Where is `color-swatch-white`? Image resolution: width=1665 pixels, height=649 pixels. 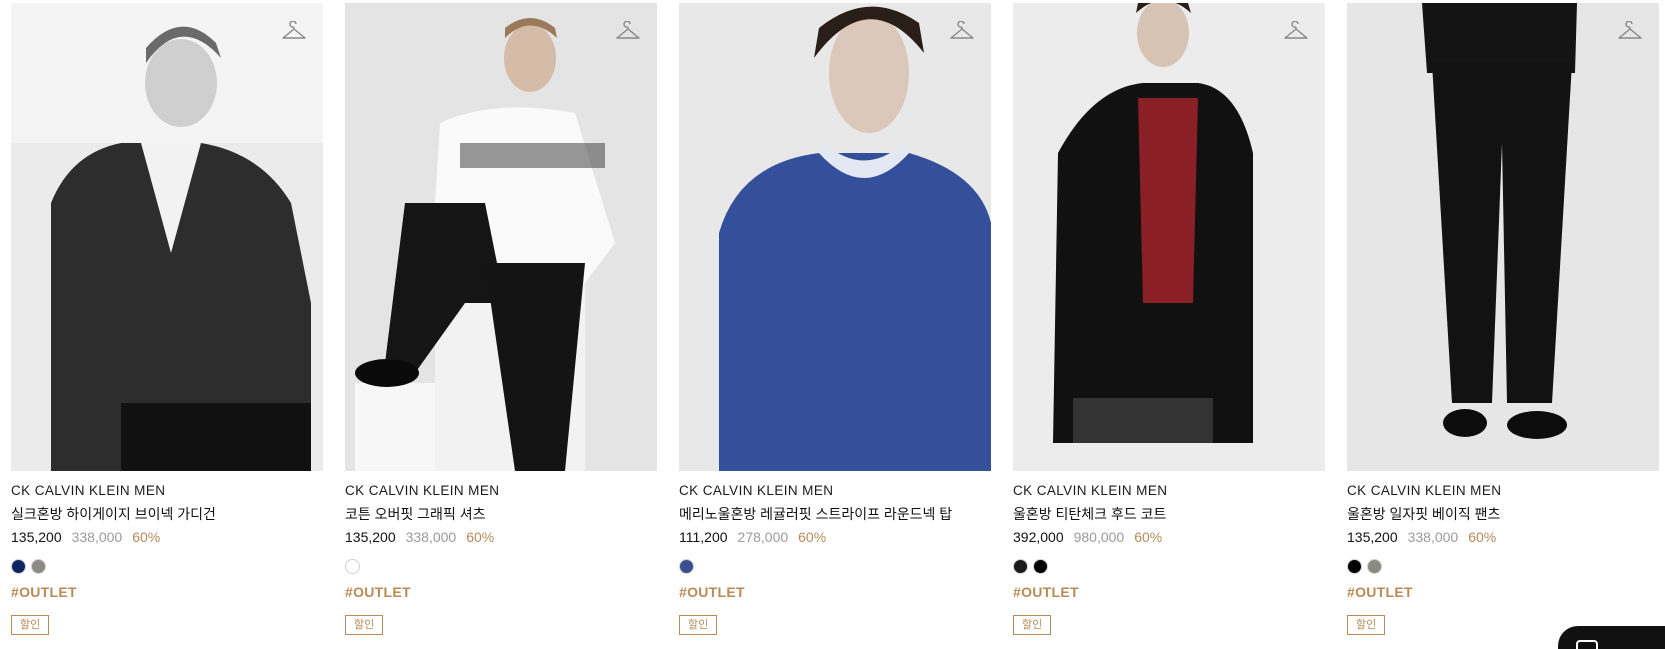
color-swatch-white is located at coordinates (352, 566).